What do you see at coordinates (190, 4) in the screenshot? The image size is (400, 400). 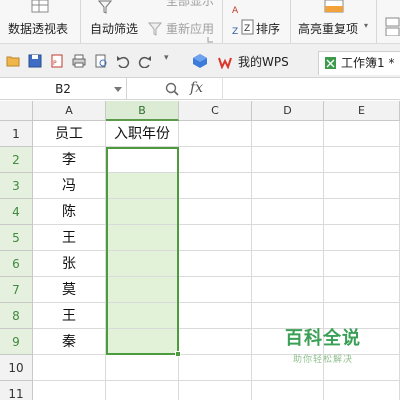 I see `showall-button: 全部显示` at bounding box center [190, 4].